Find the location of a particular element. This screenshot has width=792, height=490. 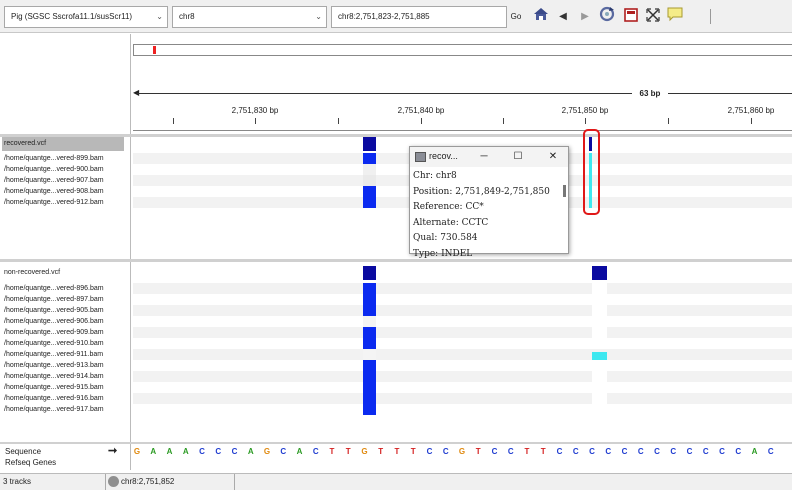

popup-chr: Chr: chr8 is located at coordinates (435, 176).